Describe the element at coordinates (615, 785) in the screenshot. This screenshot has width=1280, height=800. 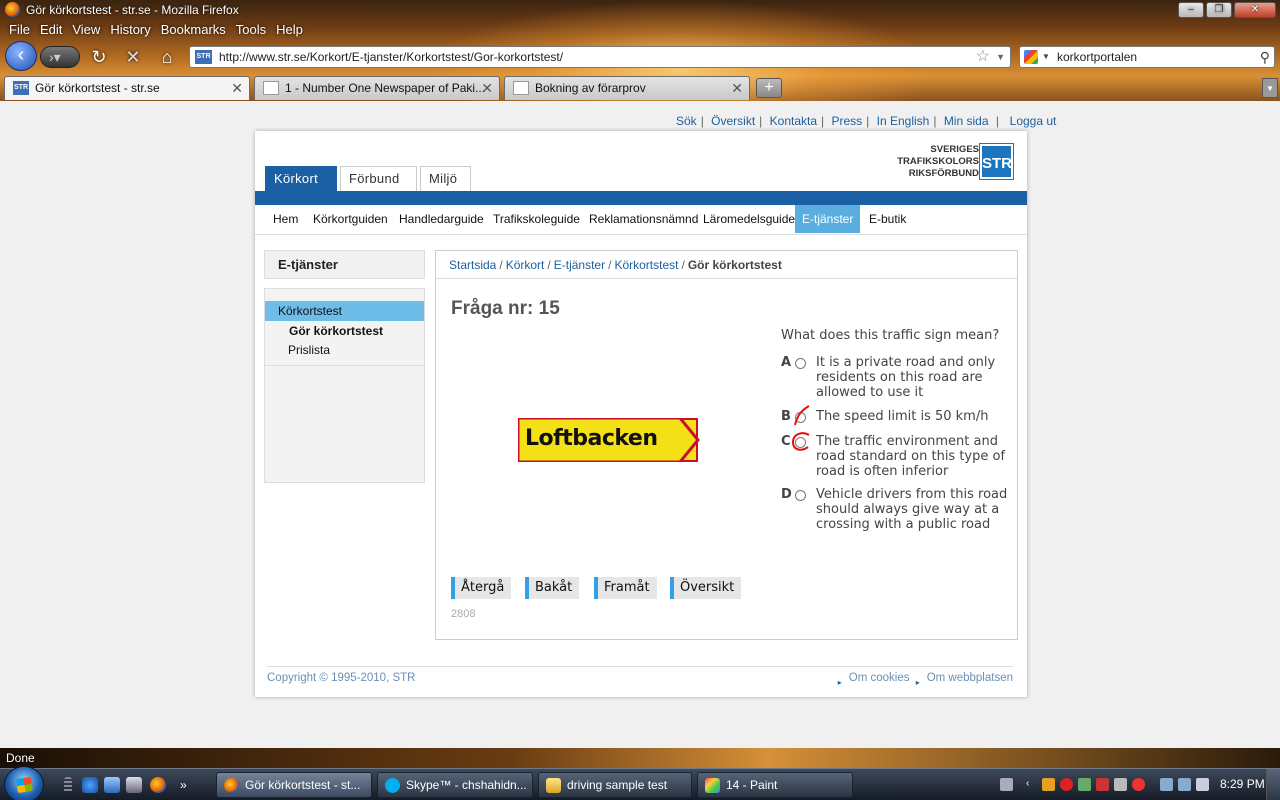
I see `taskbar-item-folder: driving sample test` at that location.